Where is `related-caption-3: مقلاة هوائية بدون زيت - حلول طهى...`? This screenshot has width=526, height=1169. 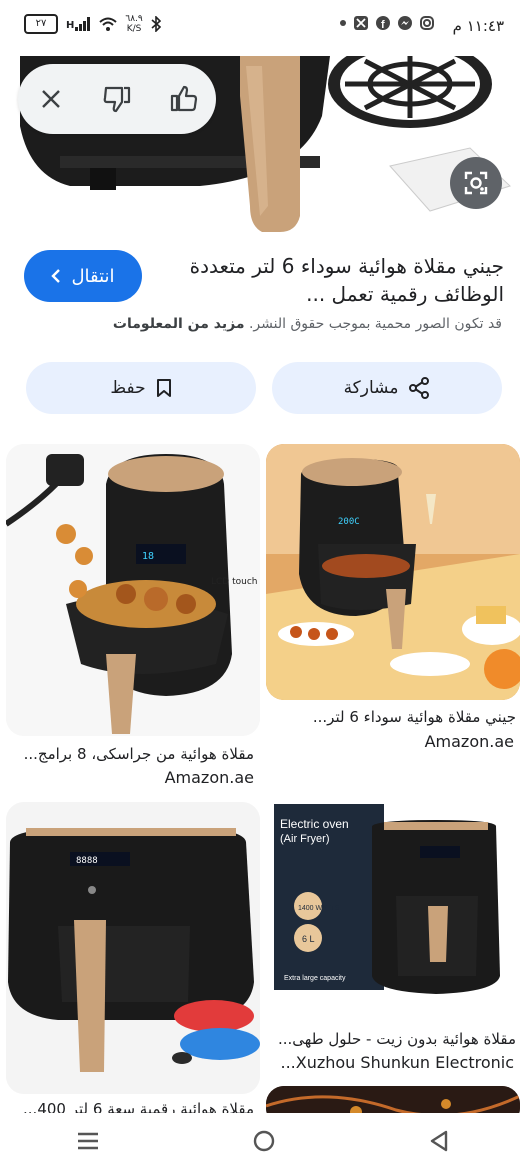 related-caption-3: مقلاة هوائية بدون زيت - حلول طهى... is located at coordinates (391, 1039).